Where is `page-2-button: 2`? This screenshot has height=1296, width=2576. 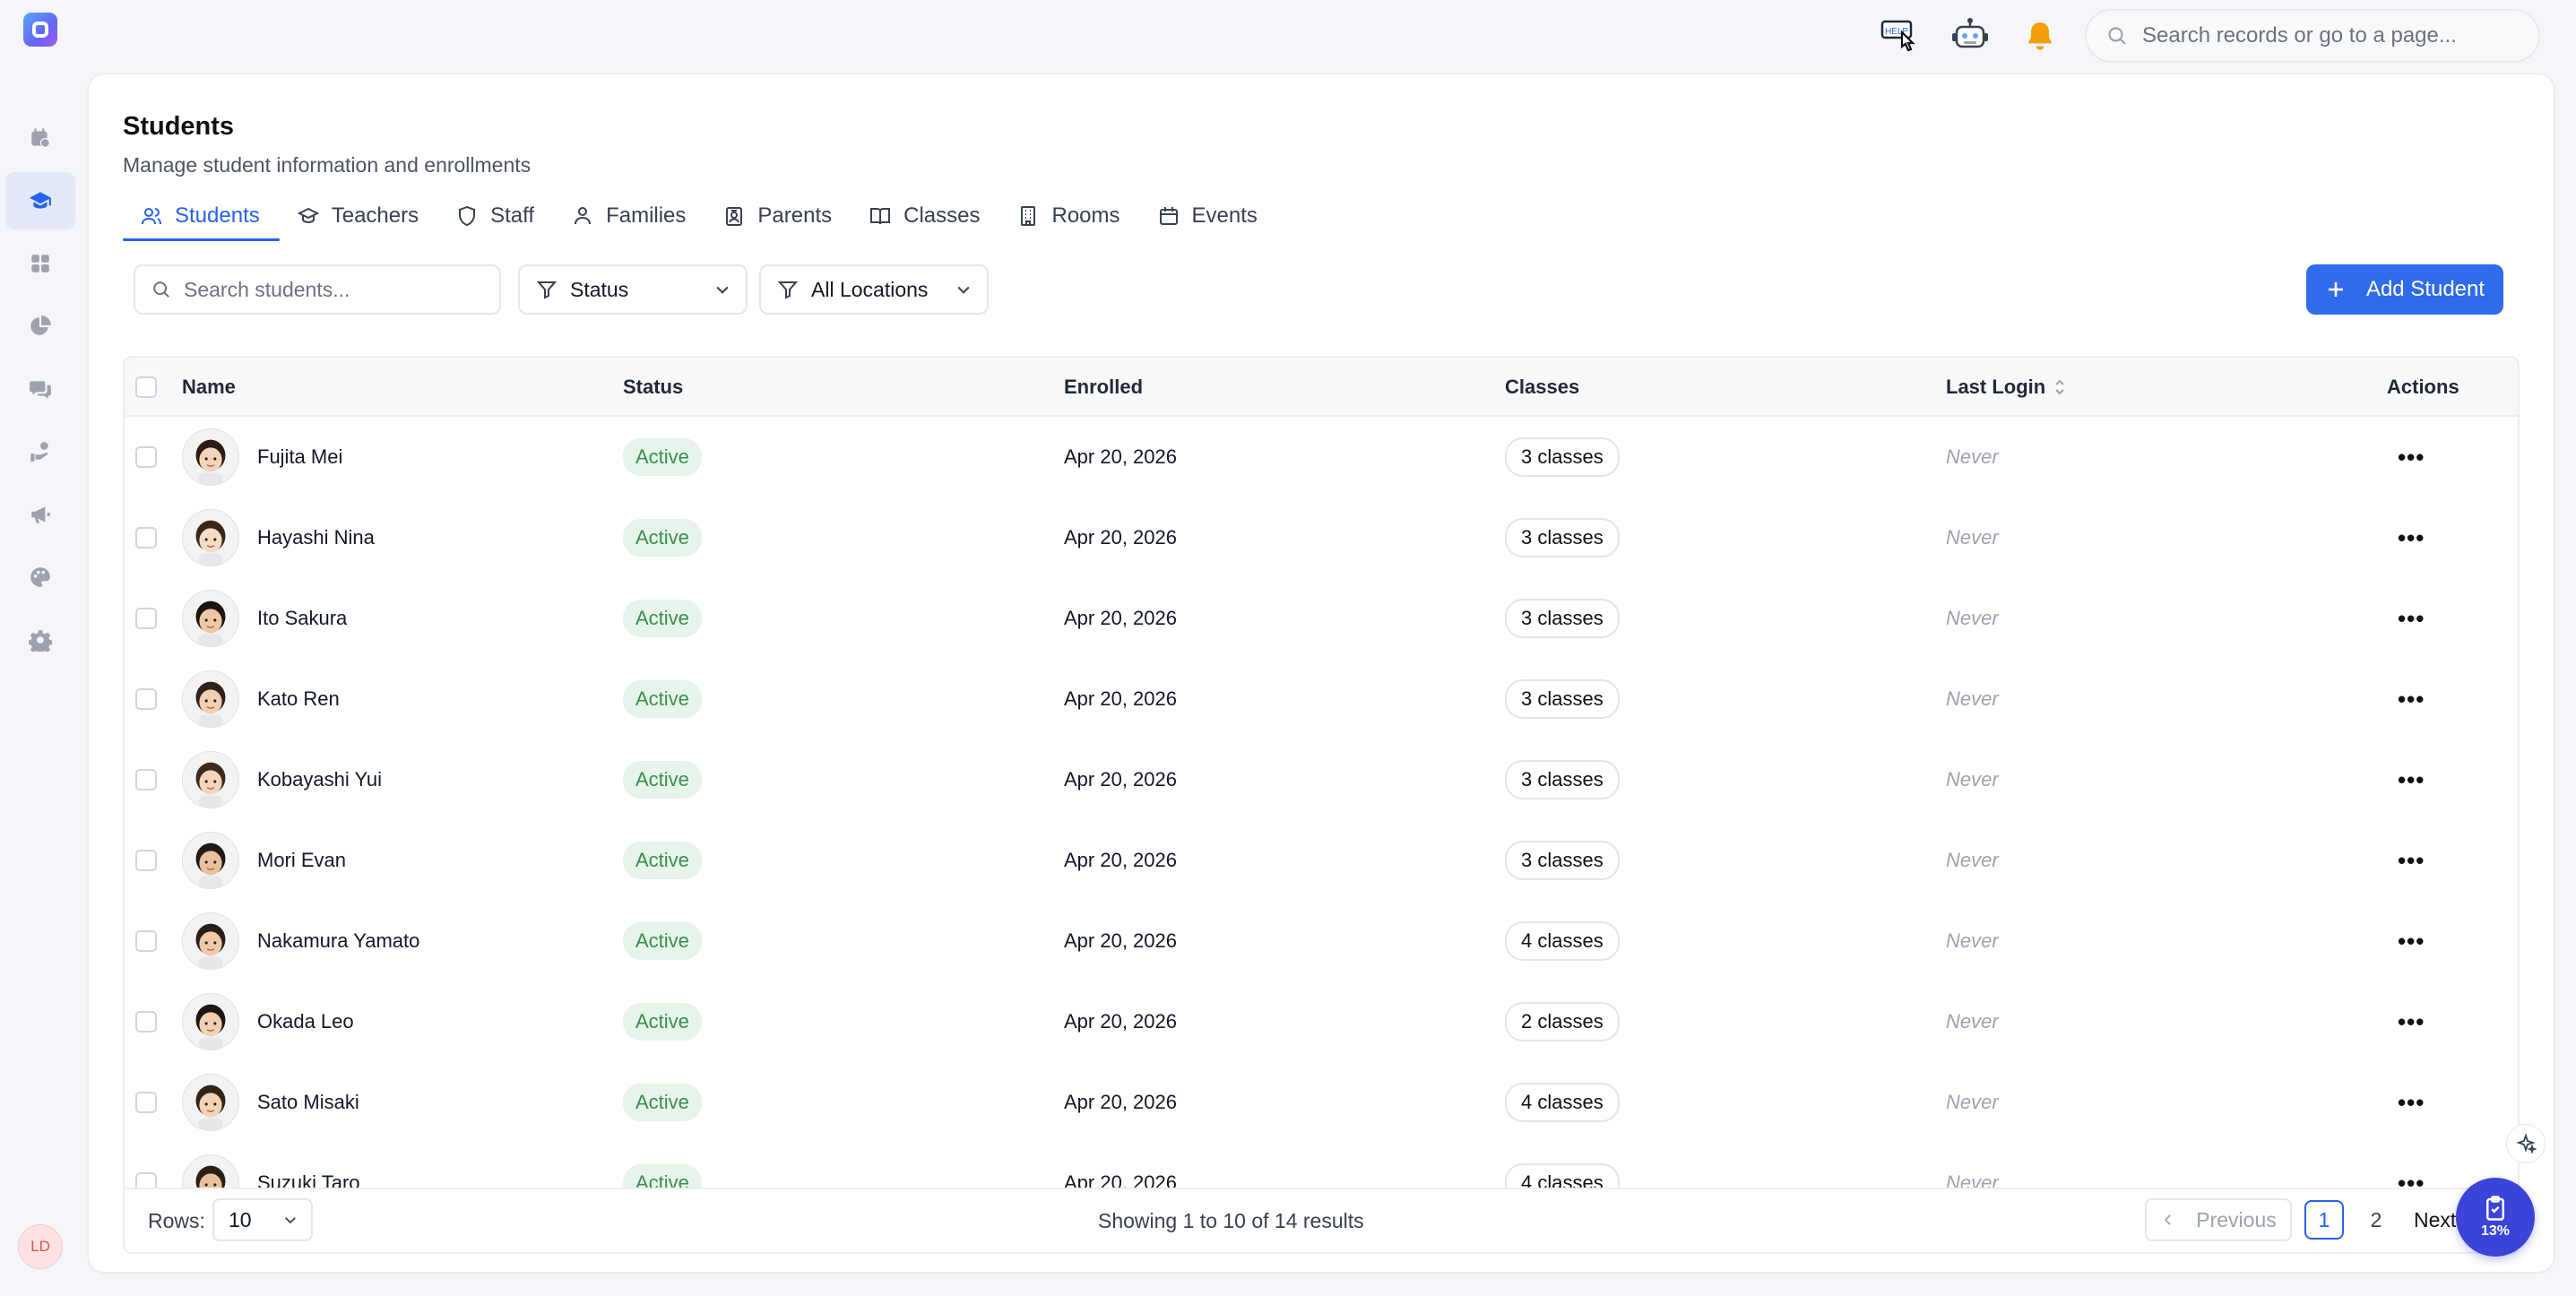 page-2-button: 2 is located at coordinates (2376, 1220).